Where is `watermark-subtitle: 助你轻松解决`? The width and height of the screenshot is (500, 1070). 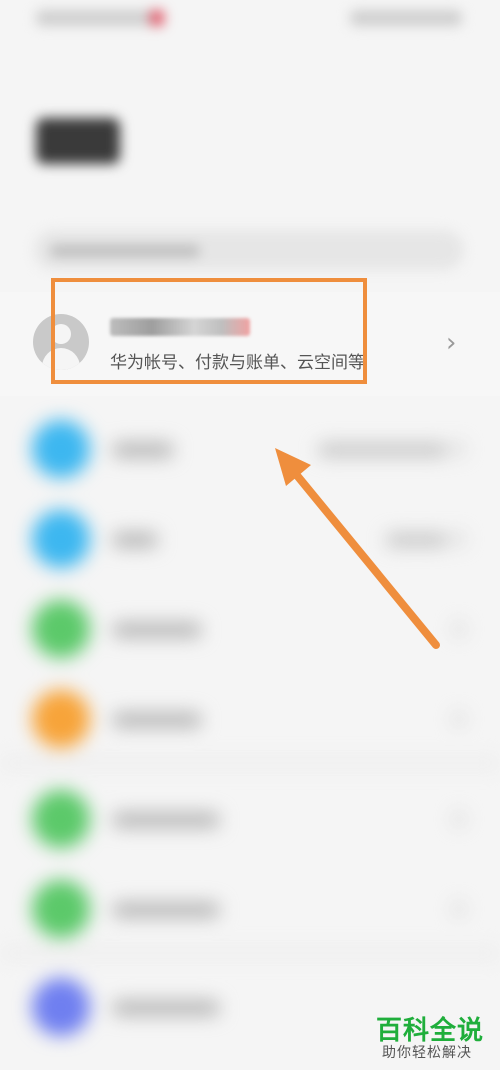
watermark-subtitle: 助你轻松解决 is located at coordinates (427, 1053).